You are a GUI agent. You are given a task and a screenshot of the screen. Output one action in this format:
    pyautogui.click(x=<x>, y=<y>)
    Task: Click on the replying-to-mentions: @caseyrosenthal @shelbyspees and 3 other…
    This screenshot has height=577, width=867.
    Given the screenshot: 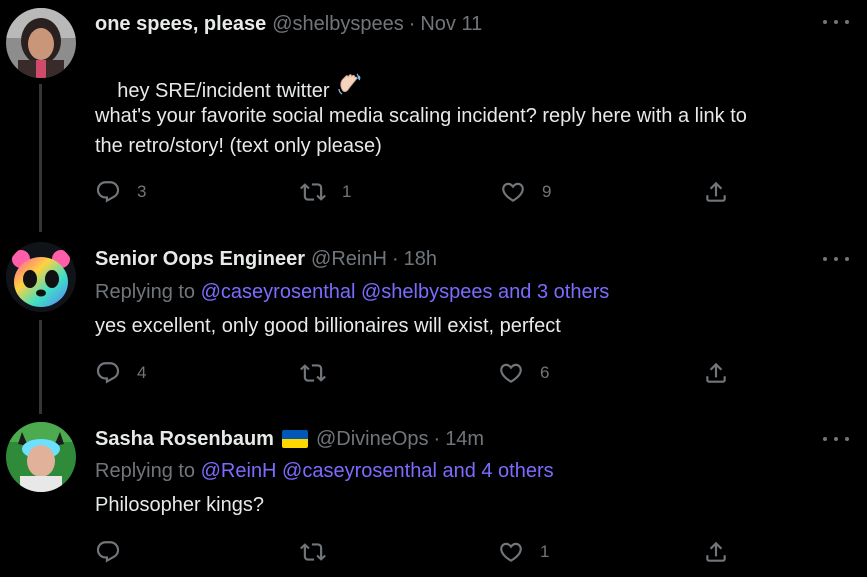 What is the action you would take?
    pyautogui.click(x=405, y=292)
    